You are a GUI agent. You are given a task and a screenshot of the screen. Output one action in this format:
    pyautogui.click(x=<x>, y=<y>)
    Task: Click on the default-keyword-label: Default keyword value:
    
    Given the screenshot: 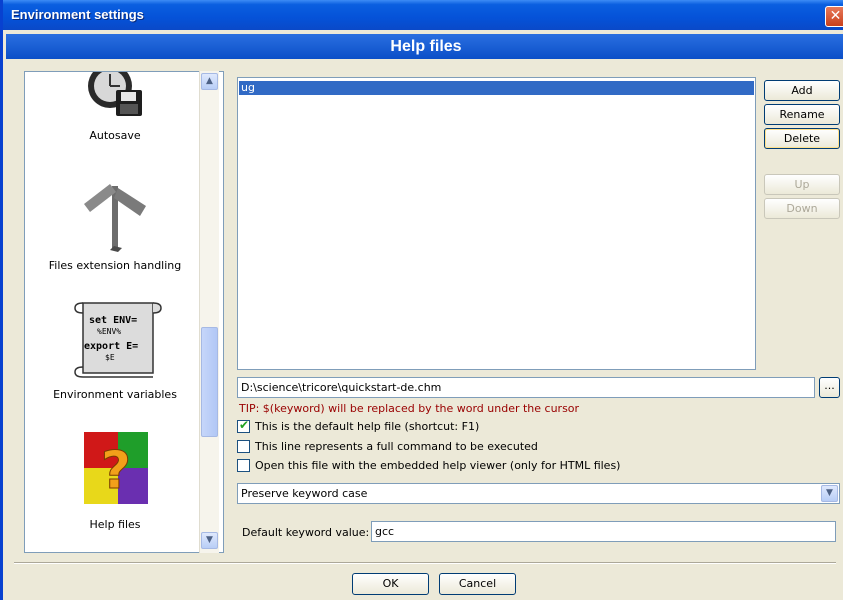 What is the action you would take?
    pyautogui.click(x=306, y=532)
    